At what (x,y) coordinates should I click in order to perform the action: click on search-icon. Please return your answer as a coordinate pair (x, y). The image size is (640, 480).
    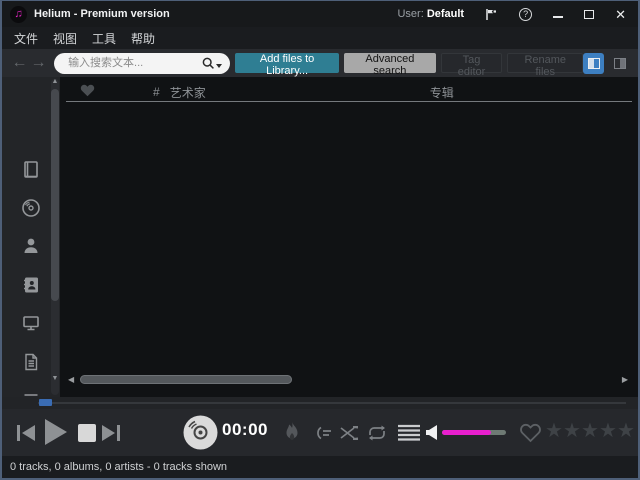
    Looking at the image, I should click on (212, 63).